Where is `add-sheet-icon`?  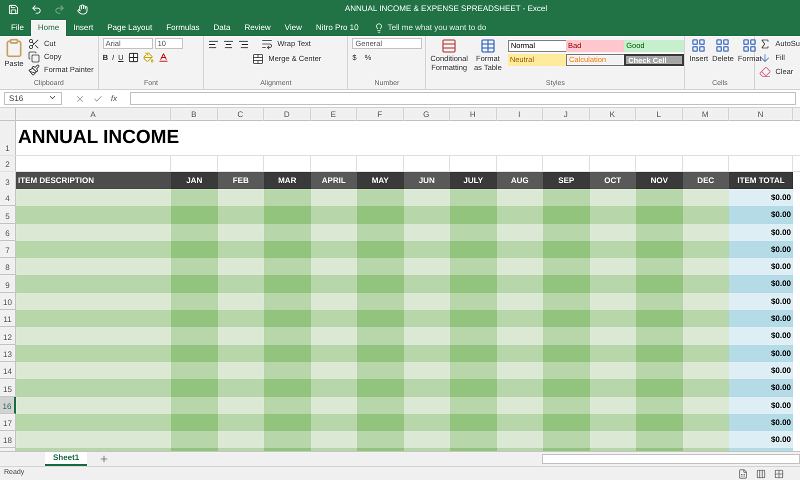
add-sheet-icon is located at coordinates (104, 459).